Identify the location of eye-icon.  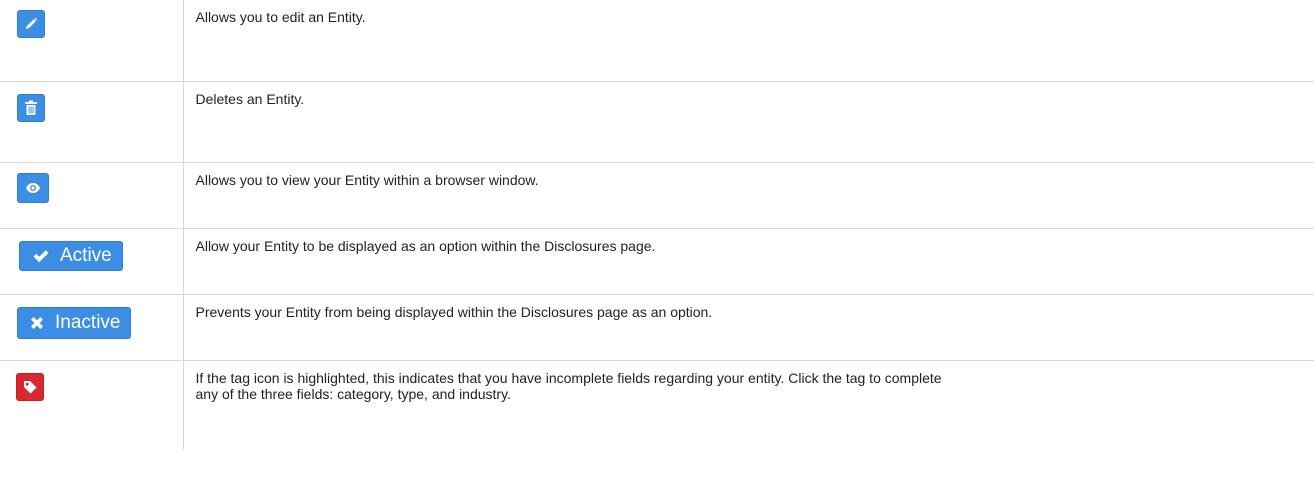
(33, 188).